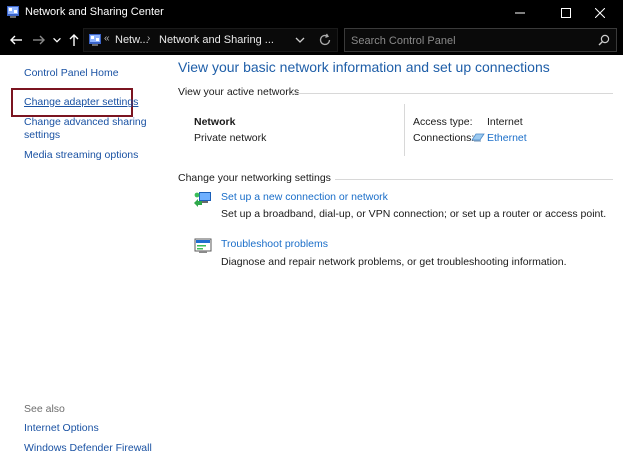  I want to click on arrow-up-icon, so click(74, 40).